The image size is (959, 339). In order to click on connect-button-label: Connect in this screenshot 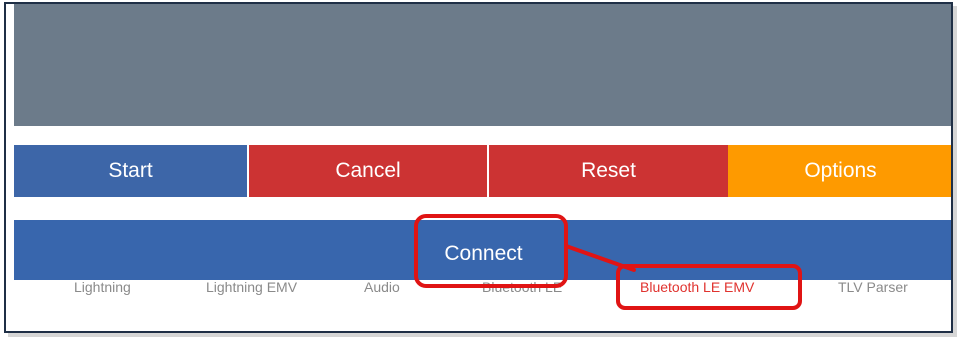, I will do `click(483, 253)`.